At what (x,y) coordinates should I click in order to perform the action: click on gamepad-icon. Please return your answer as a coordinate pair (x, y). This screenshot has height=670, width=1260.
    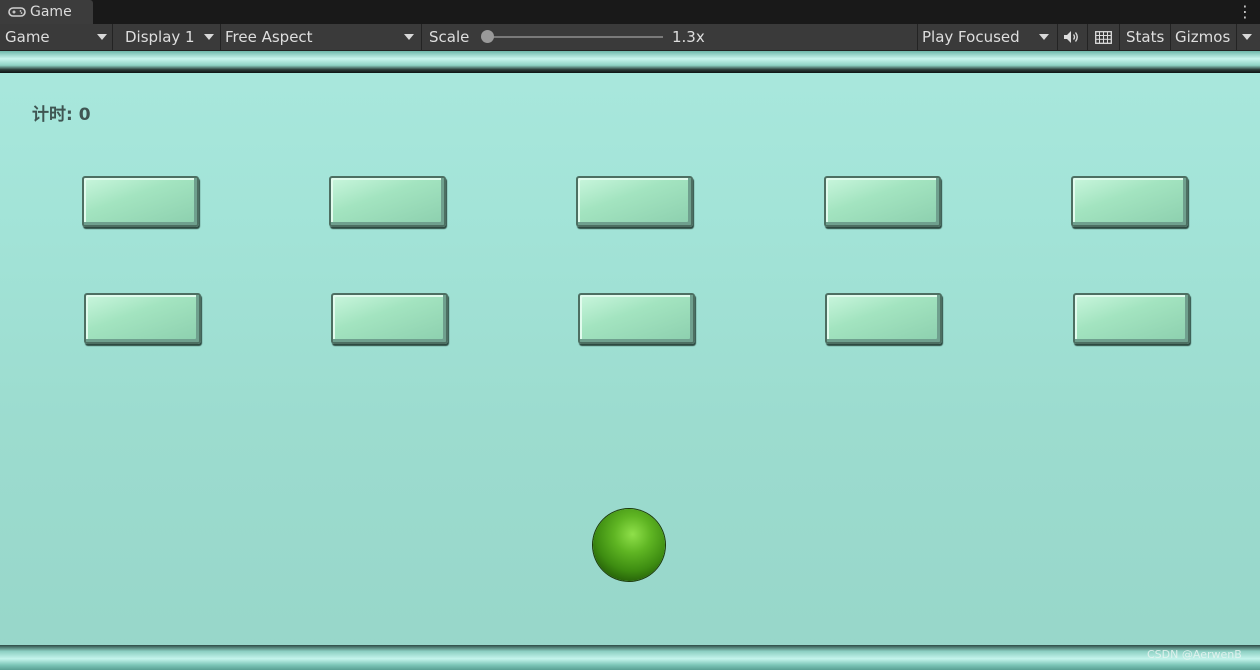
    Looking at the image, I should click on (17, 12).